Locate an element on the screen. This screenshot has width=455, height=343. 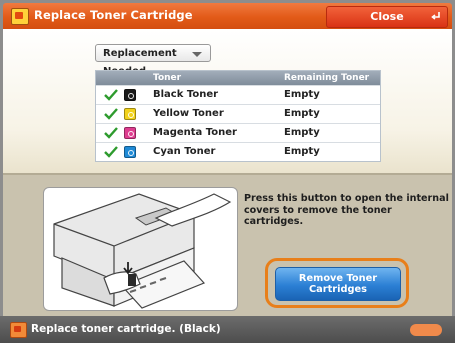
return-arrow-icon is located at coordinates (435, 16).